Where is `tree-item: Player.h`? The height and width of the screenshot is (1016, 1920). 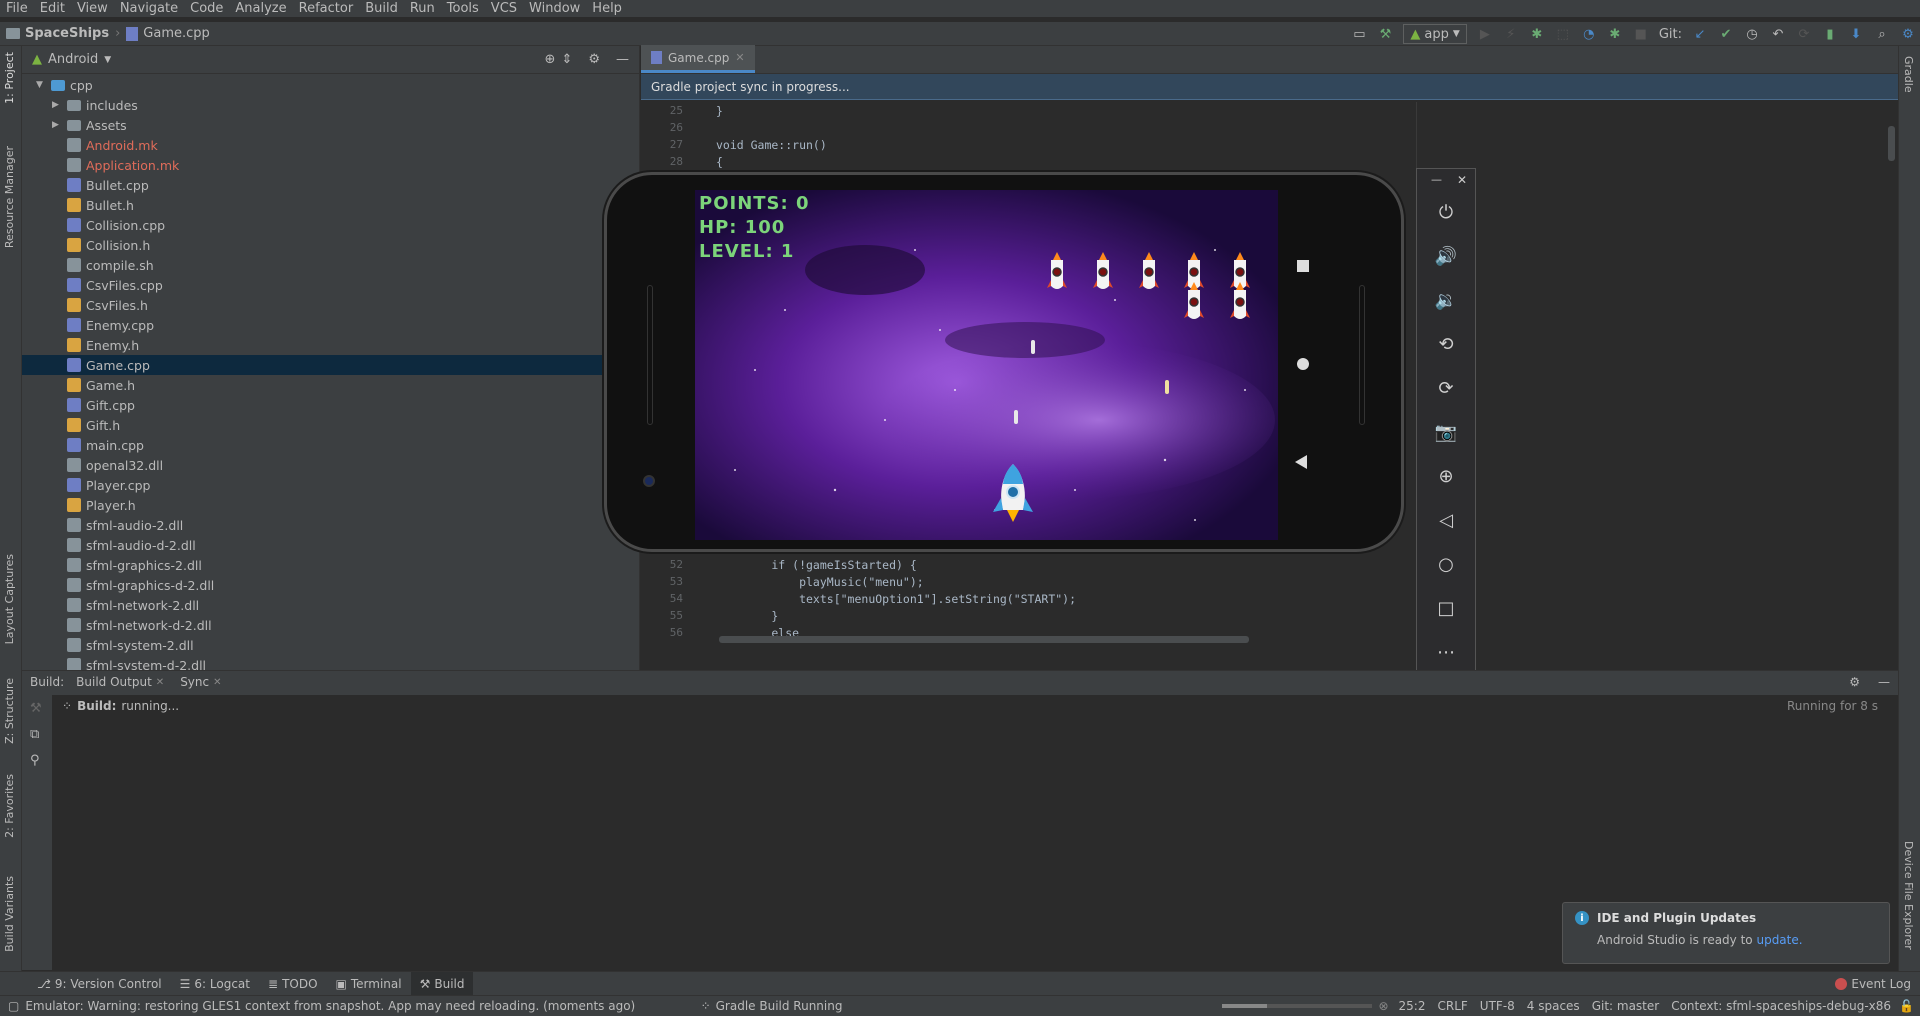 tree-item: Player.h is located at coordinates (331, 505).